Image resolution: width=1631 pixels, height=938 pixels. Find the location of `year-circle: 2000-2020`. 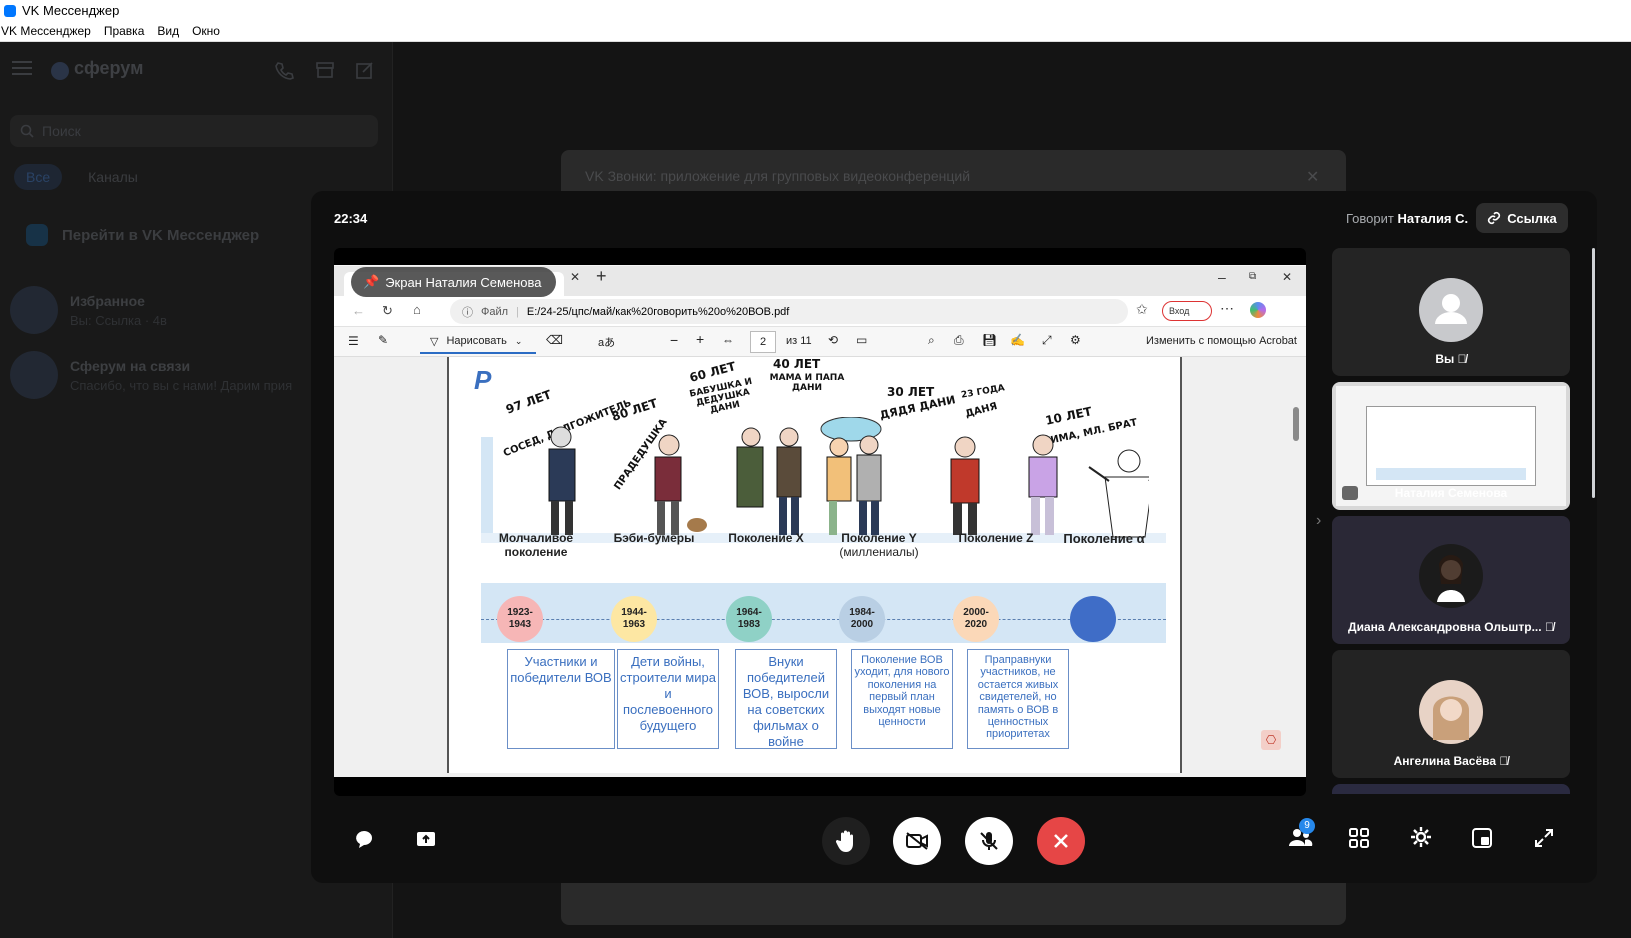

year-circle: 2000-2020 is located at coordinates (976, 619).